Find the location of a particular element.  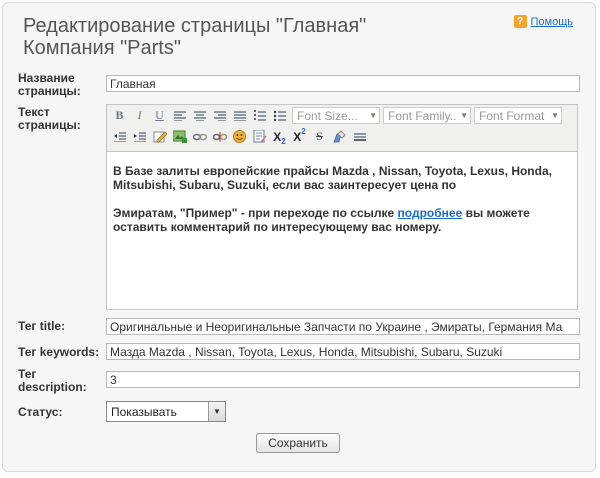

align-justify-icon is located at coordinates (239, 115).